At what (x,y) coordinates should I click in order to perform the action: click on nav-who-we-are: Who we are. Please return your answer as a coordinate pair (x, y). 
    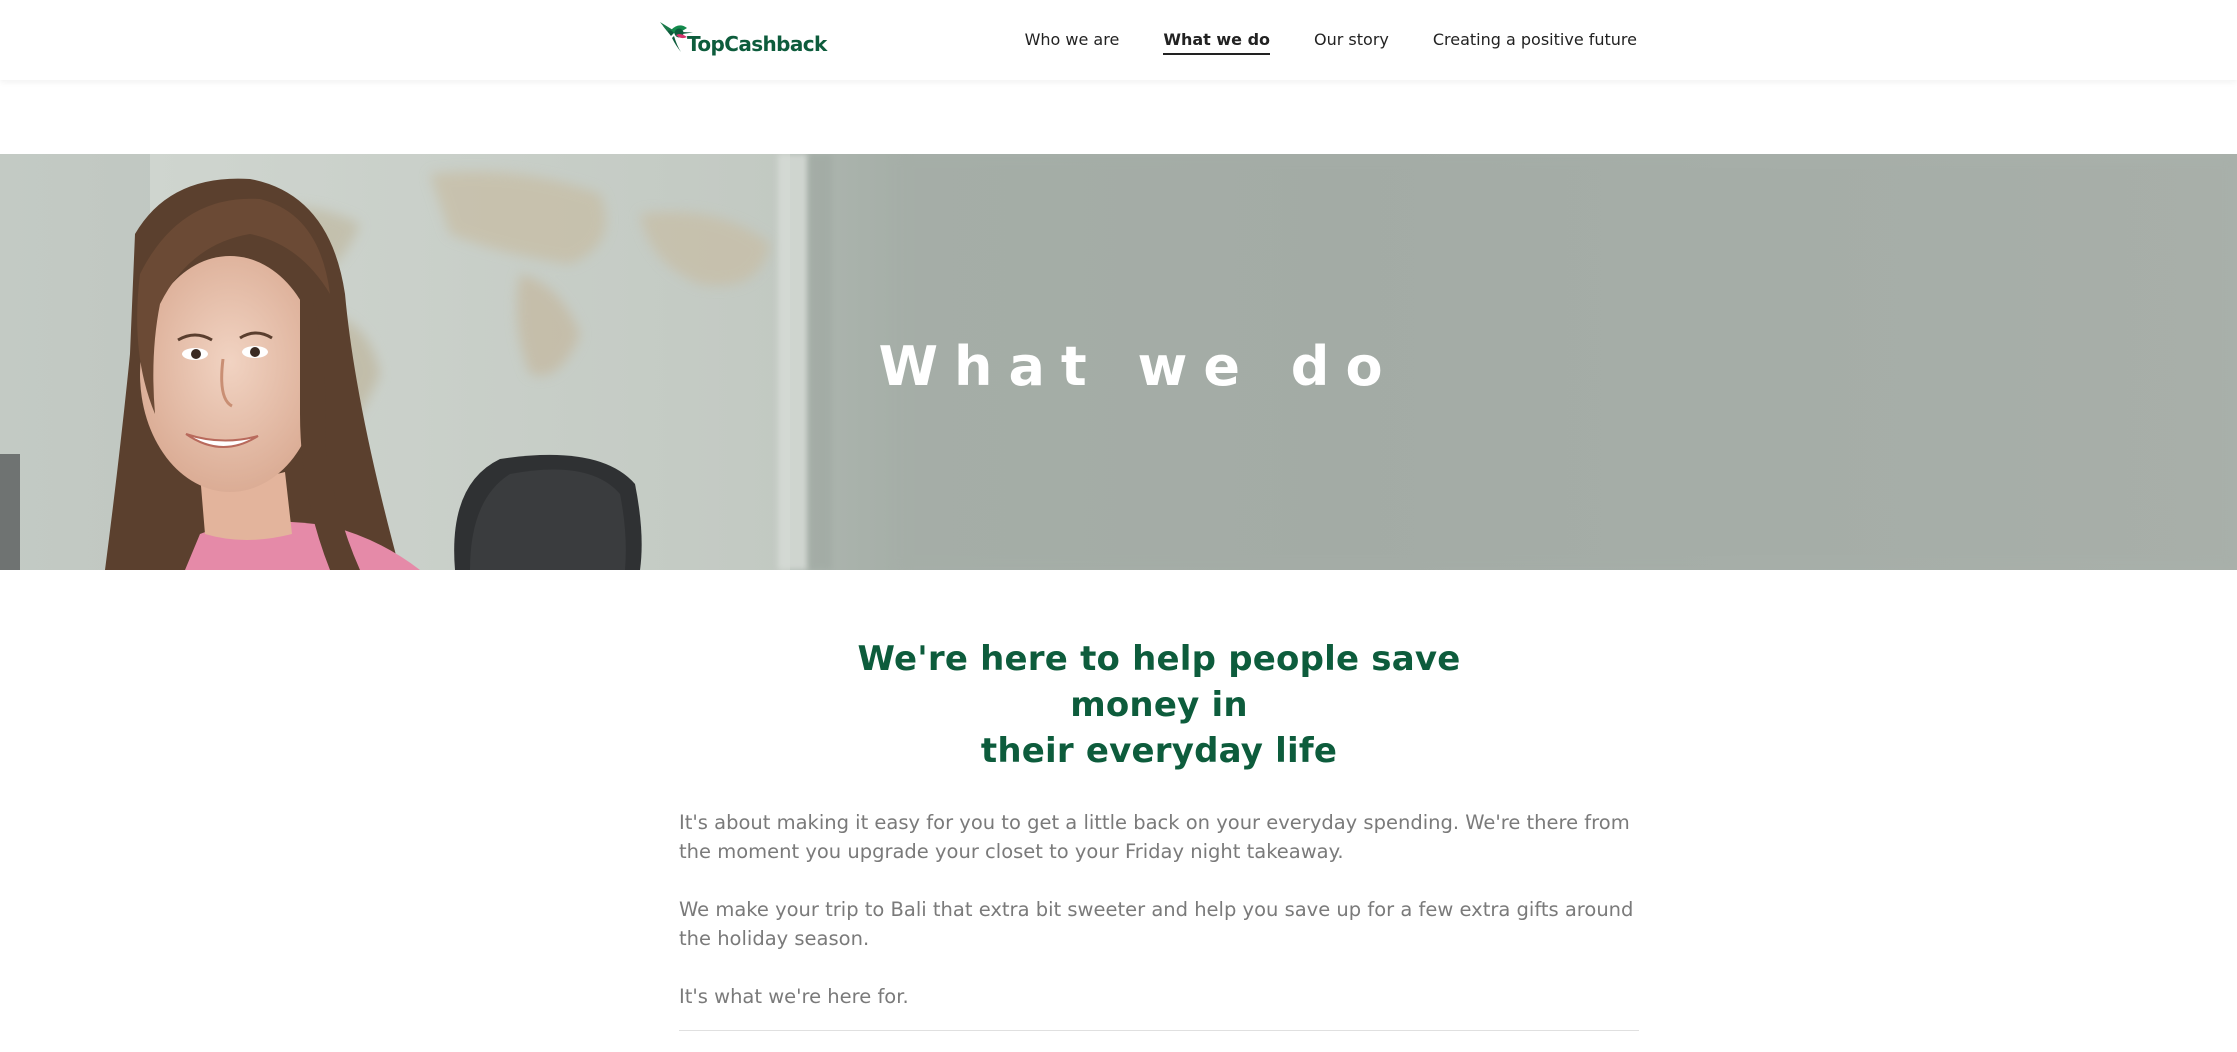
    Looking at the image, I should click on (1072, 42).